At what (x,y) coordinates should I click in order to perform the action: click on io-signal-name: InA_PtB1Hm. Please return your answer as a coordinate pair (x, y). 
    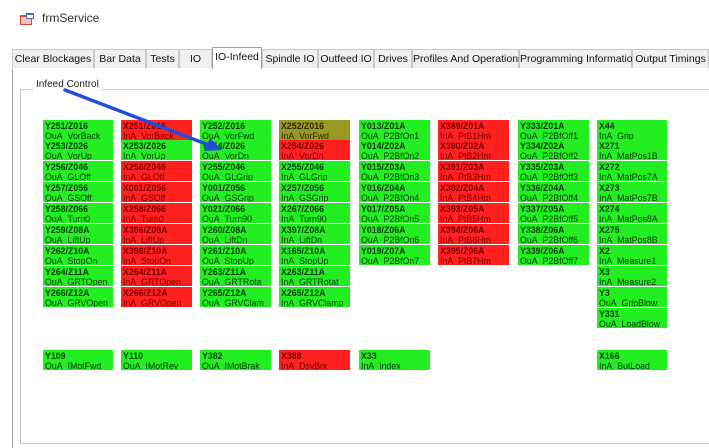
    Looking at the image, I should click on (465, 135).